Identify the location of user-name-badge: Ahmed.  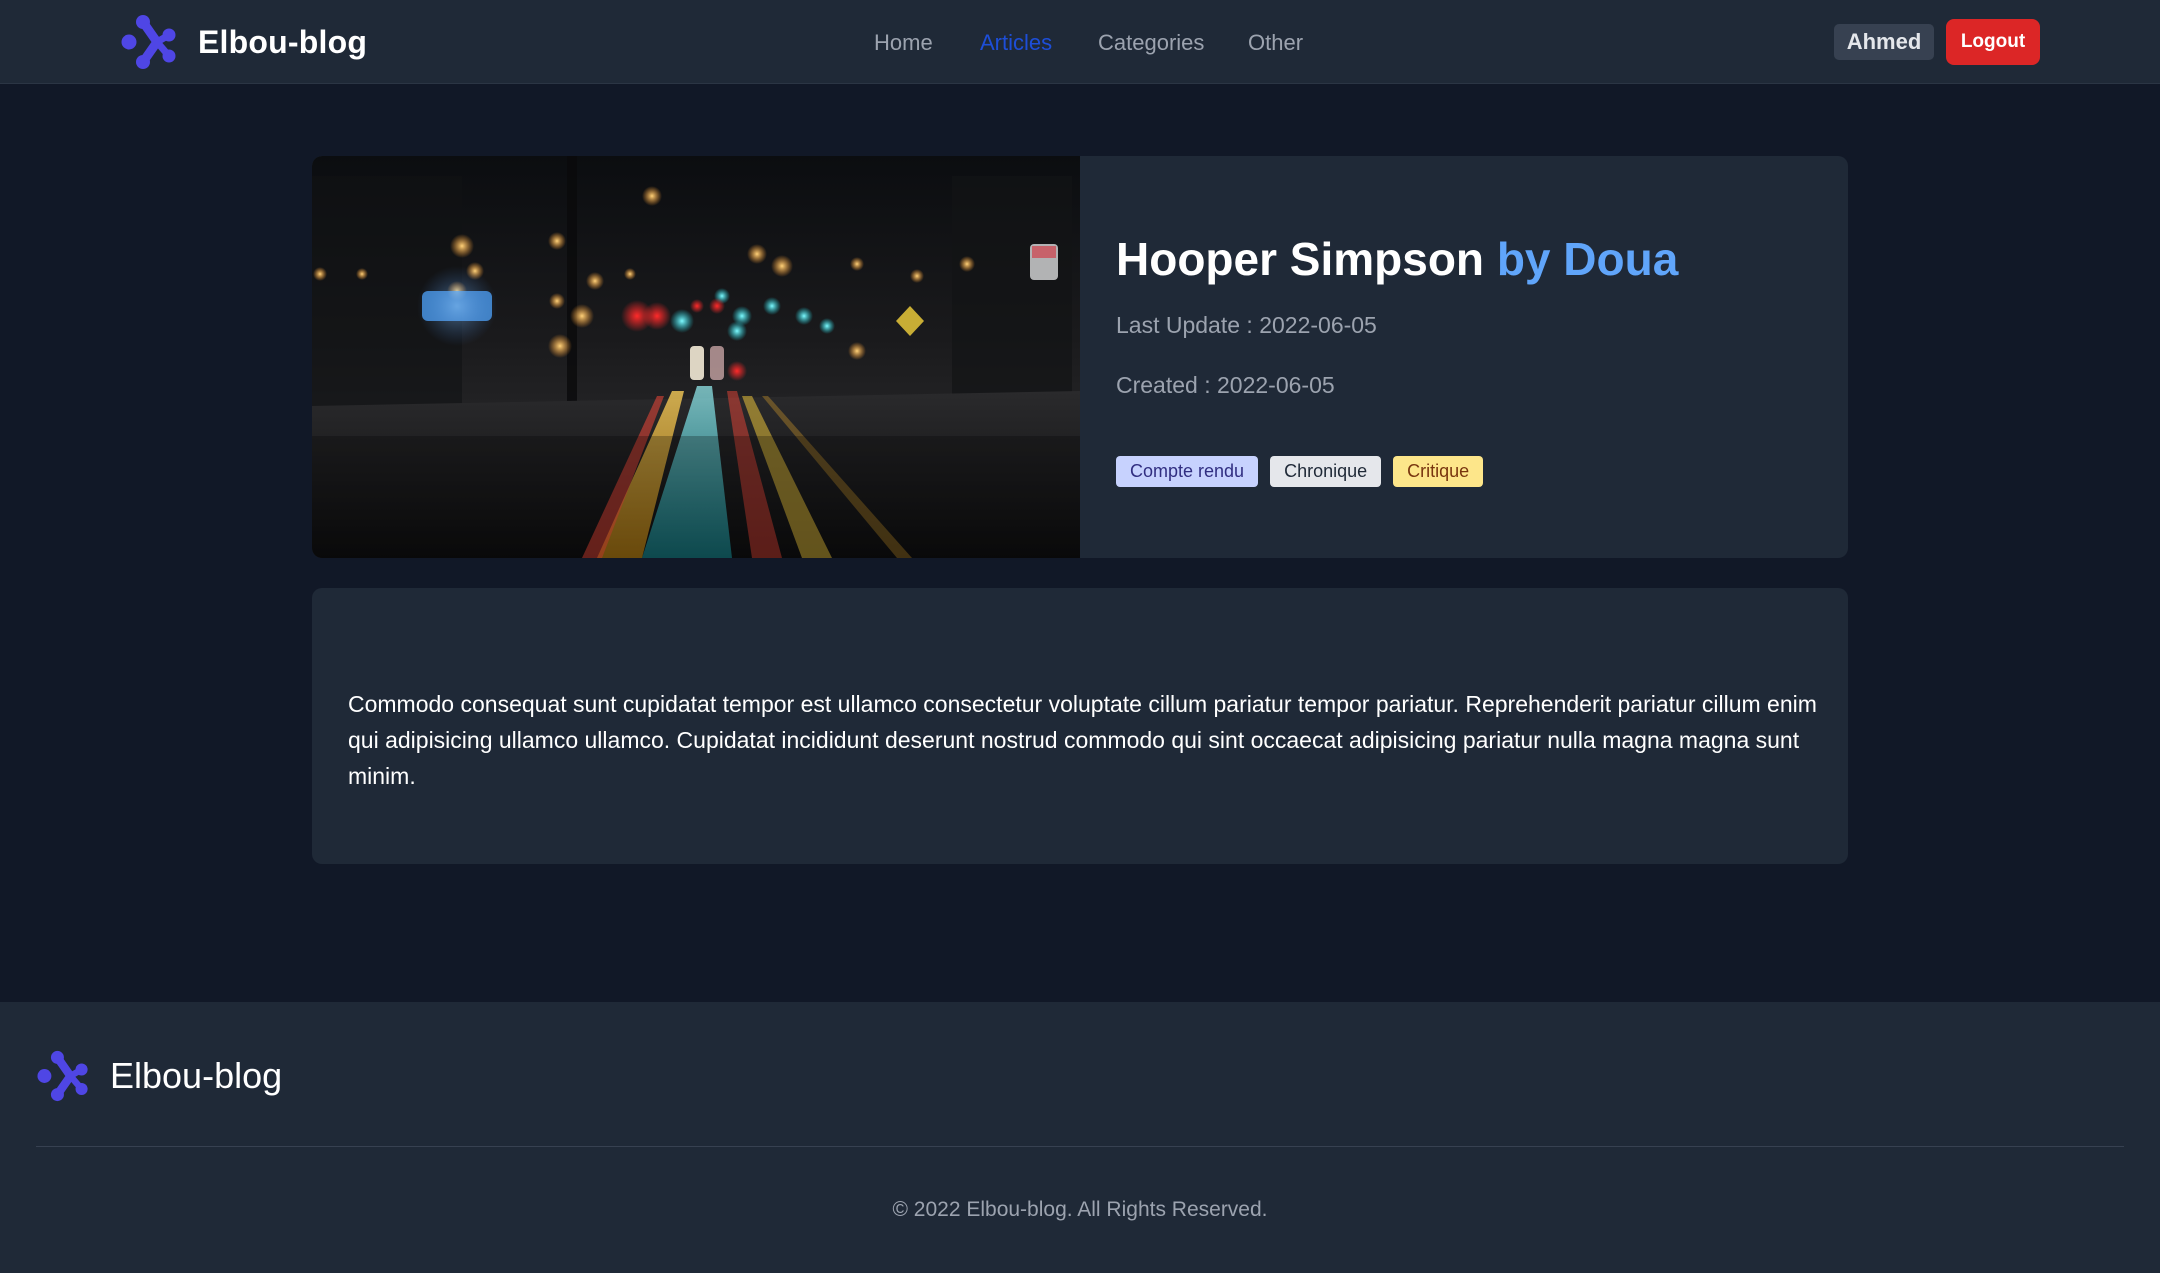
(1884, 42).